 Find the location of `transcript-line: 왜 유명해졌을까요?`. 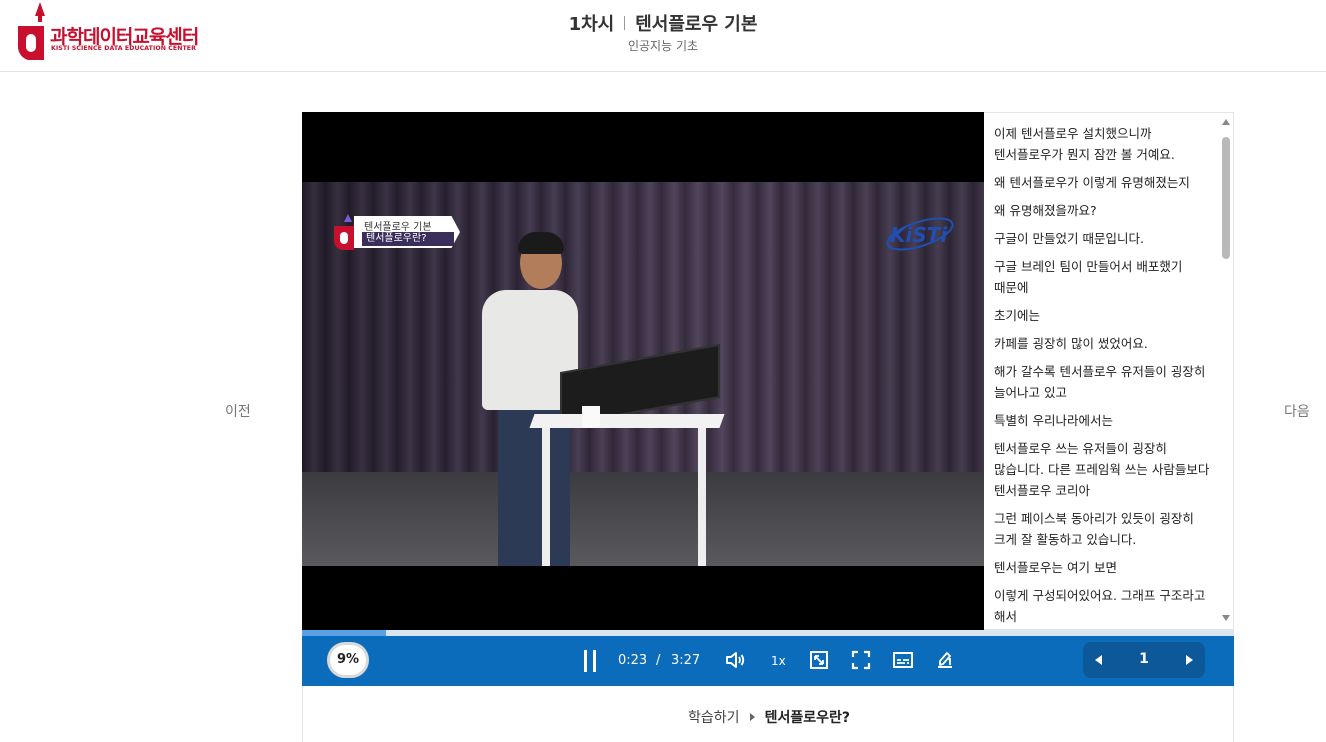

transcript-line: 왜 유명해졌을까요? is located at coordinates (1105, 210).